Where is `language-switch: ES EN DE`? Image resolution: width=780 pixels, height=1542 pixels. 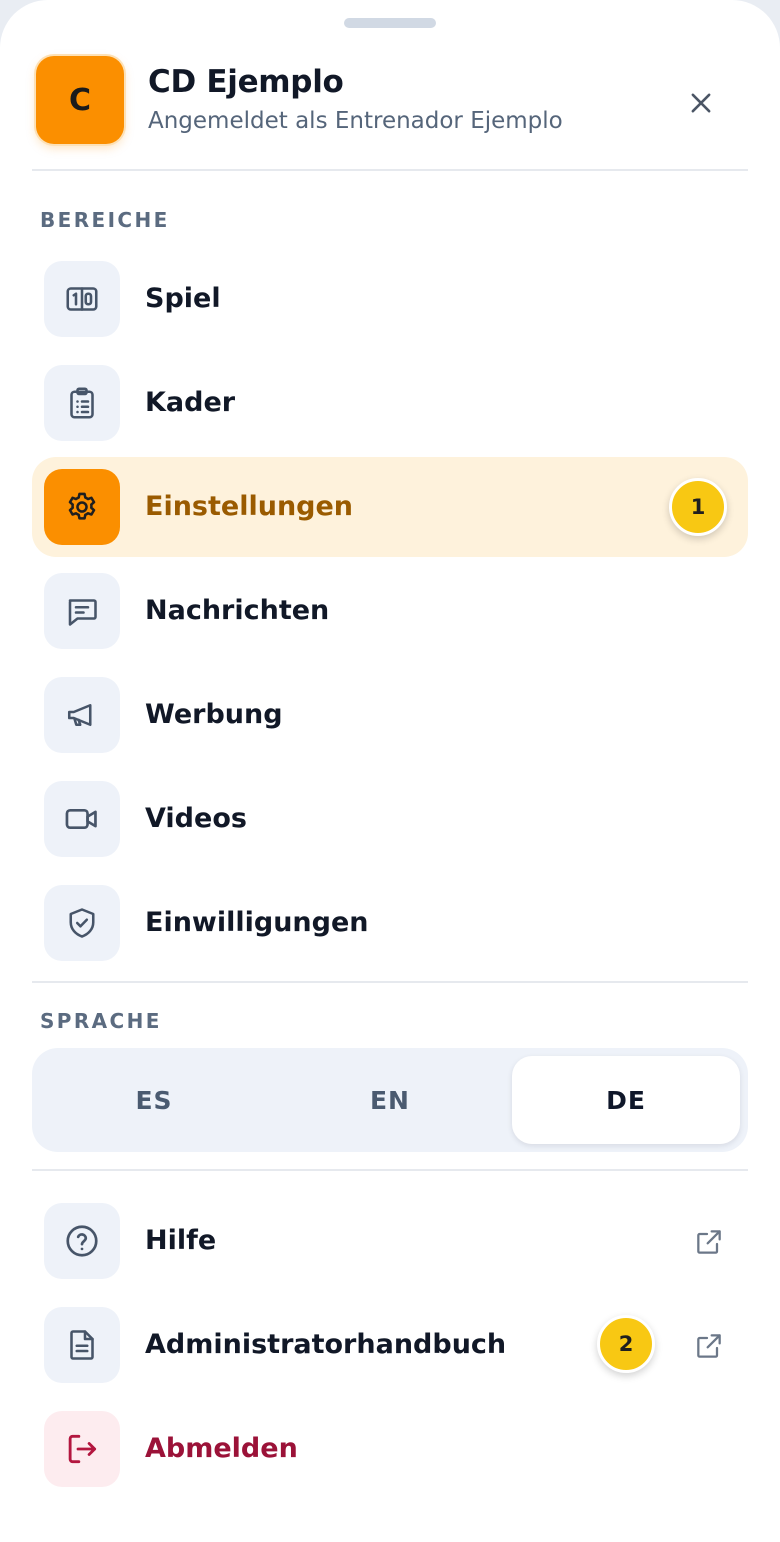
language-switch: ES EN DE is located at coordinates (390, 1100).